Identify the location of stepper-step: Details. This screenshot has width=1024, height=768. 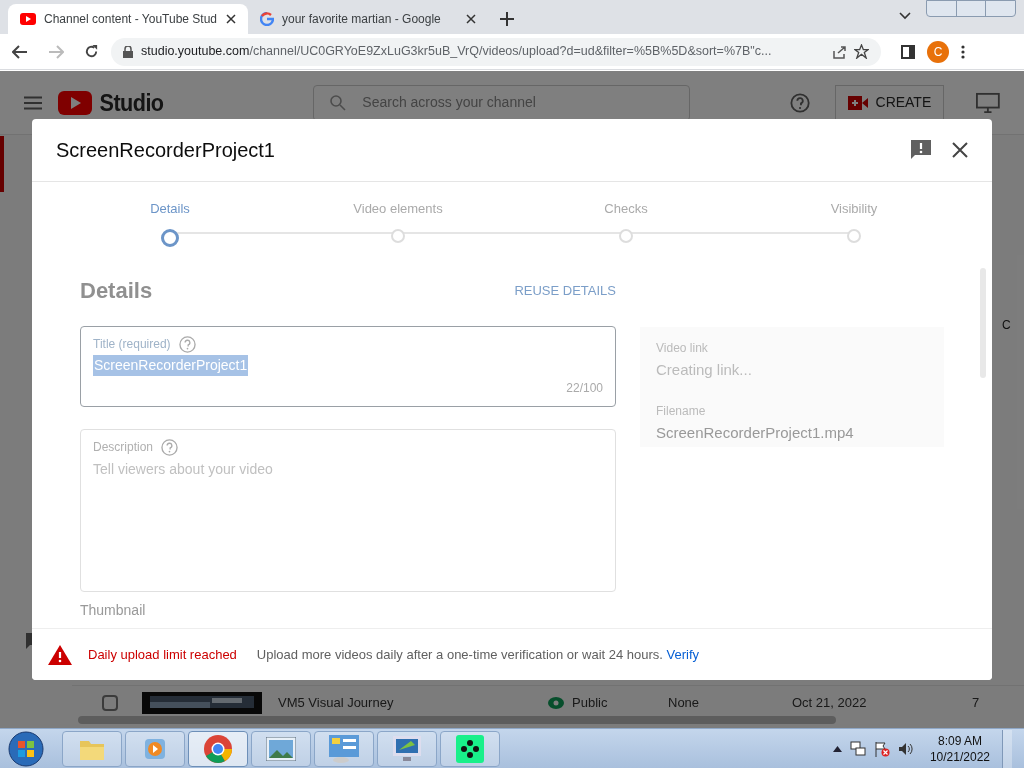
(170, 216).